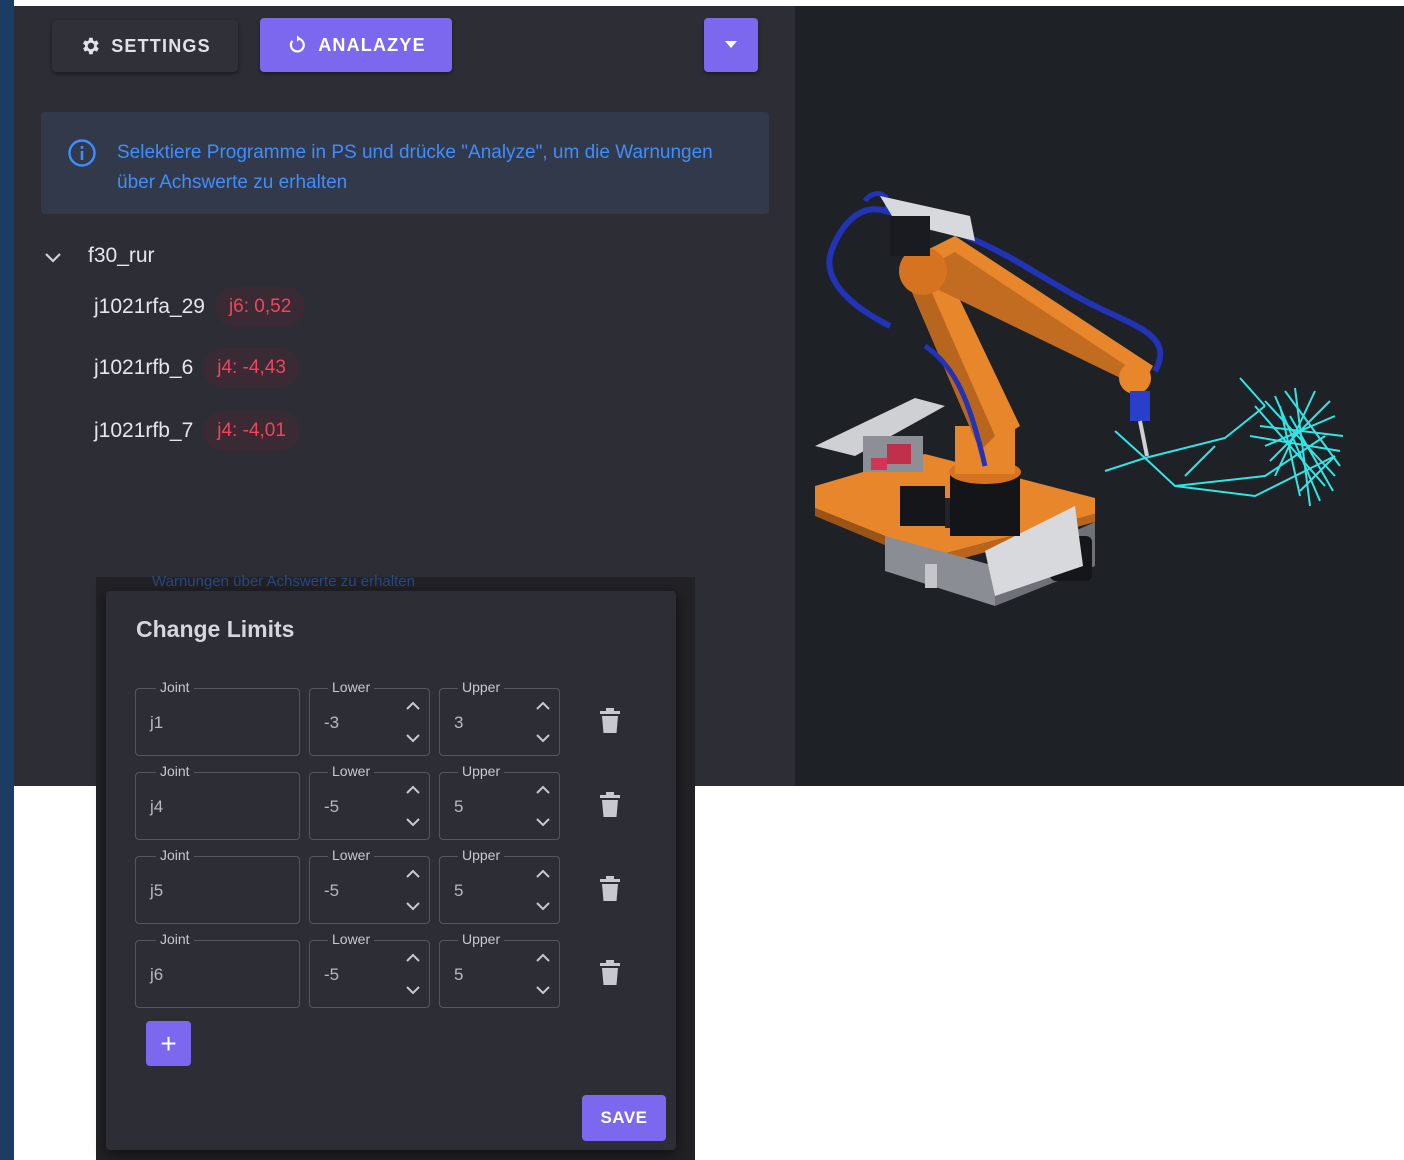  Describe the element at coordinates (157, 974) in the screenshot. I see `joint-value: j6` at that location.